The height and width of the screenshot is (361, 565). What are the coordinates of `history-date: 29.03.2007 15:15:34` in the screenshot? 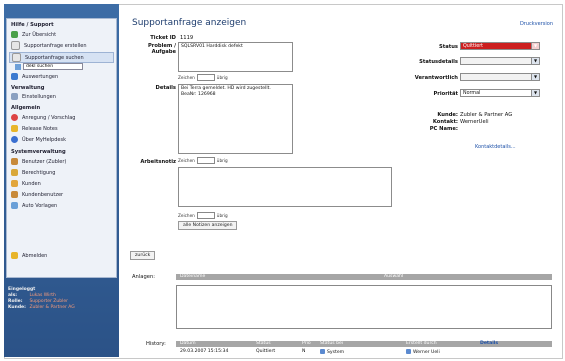 It's located at (204, 351).